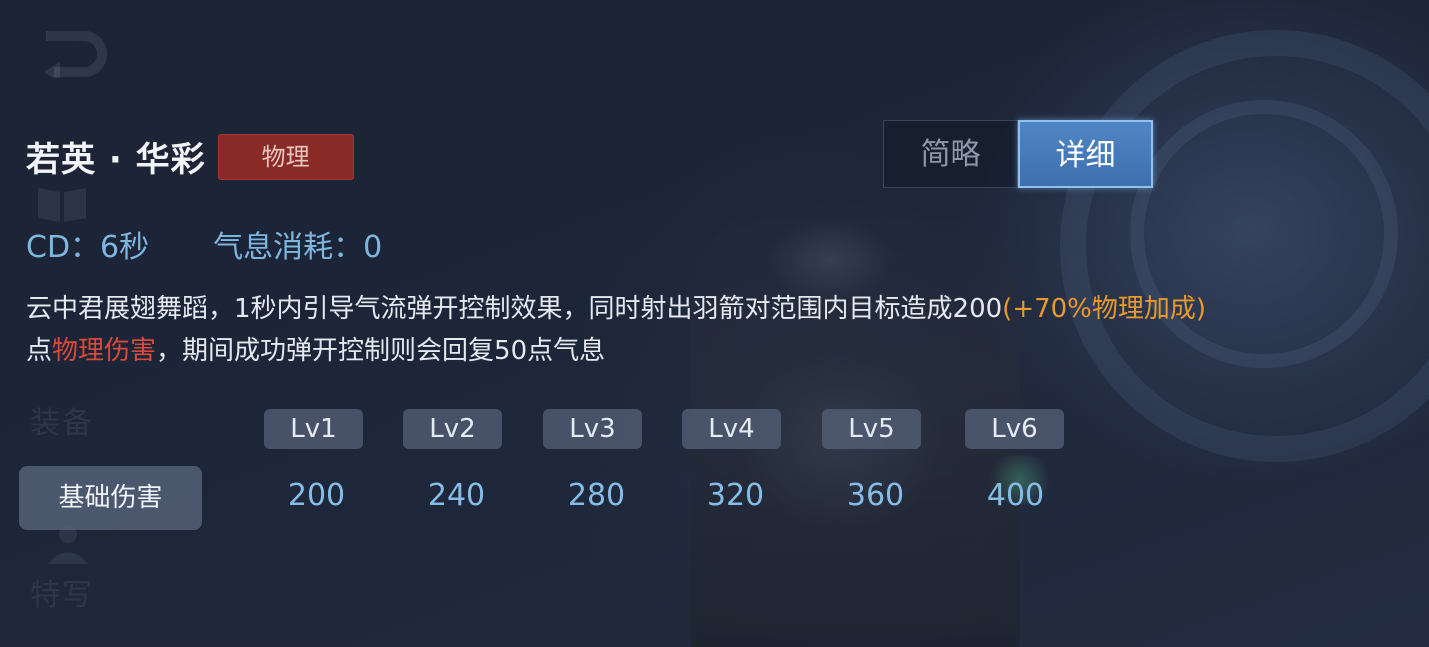 The width and height of the screenshot is (1429, 647). What do you see at coordinates (62, 595) in the screenshot?
I see `nav-closeup-ghost: 特写` at bounding box center [62, 595].